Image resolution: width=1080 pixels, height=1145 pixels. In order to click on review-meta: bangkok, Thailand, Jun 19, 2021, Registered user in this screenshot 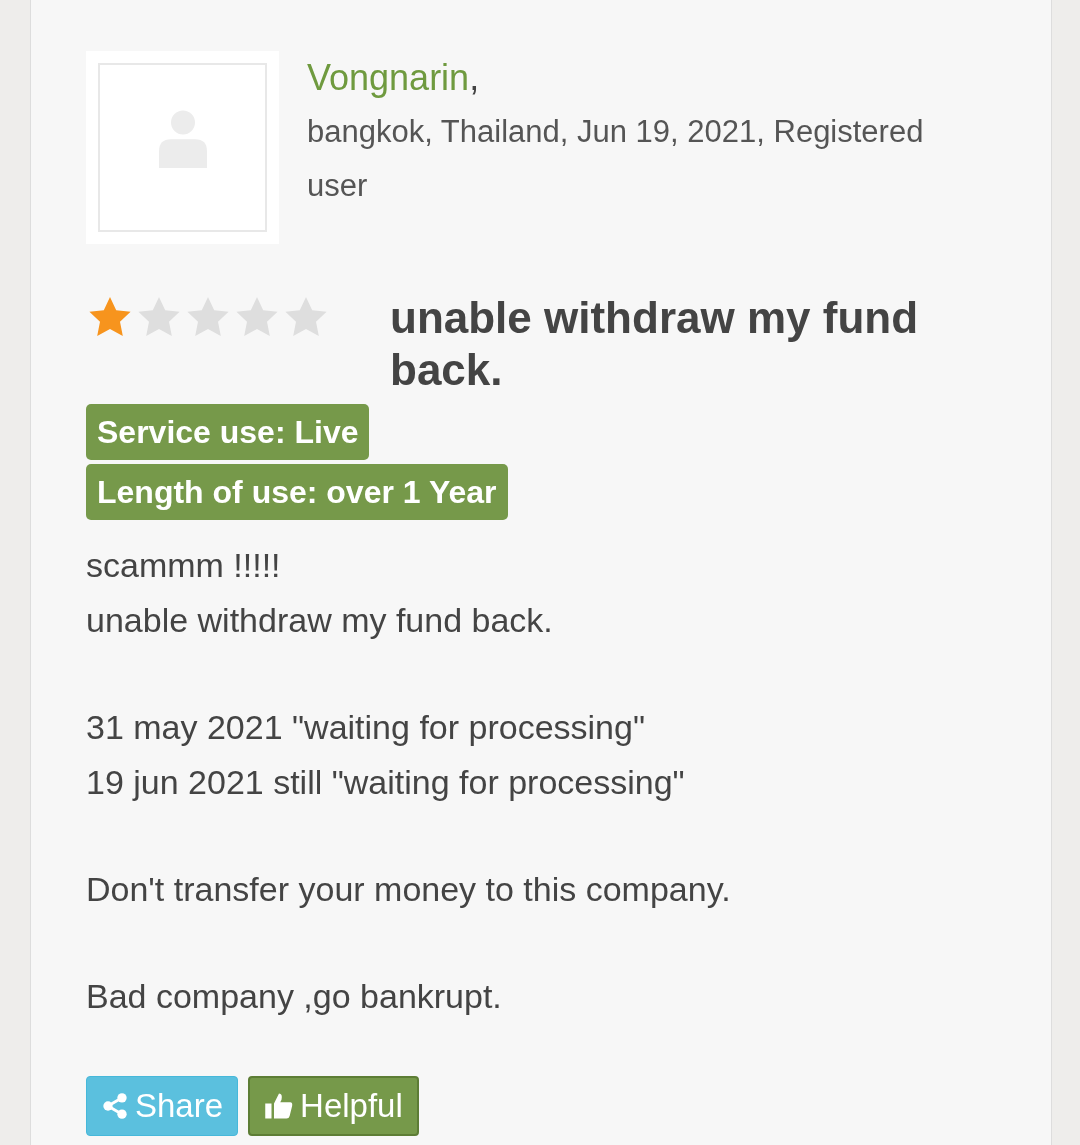, I will do `click(616, 159)`.